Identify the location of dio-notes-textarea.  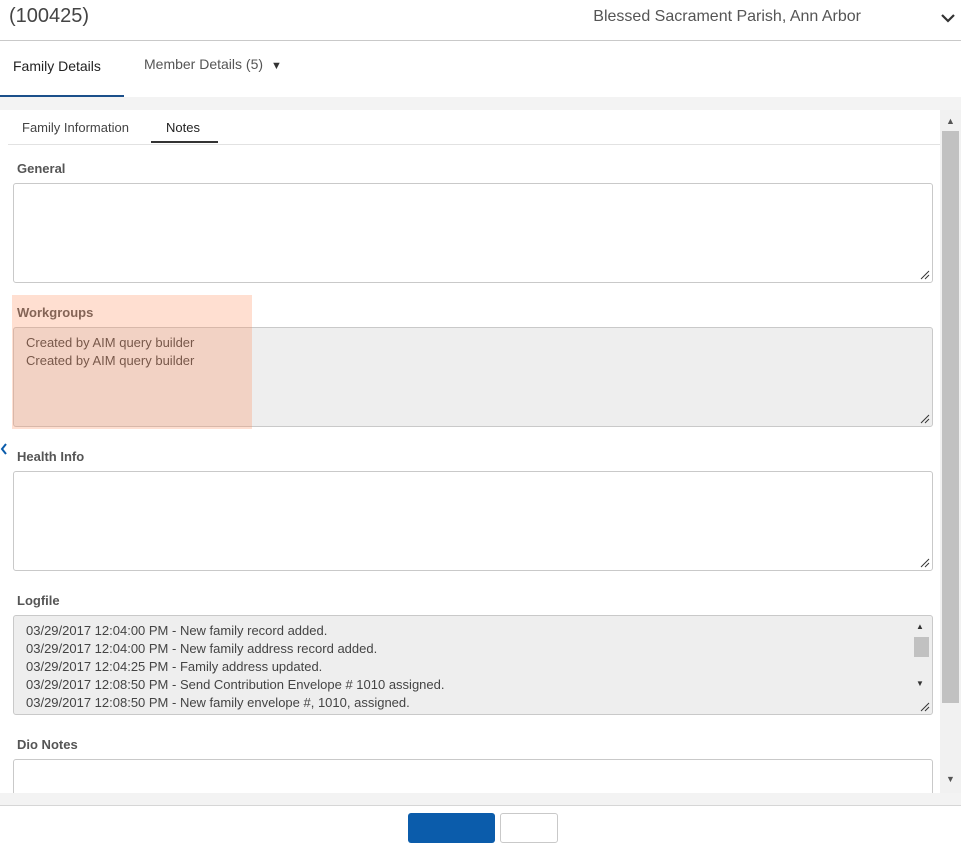
(473, 776).